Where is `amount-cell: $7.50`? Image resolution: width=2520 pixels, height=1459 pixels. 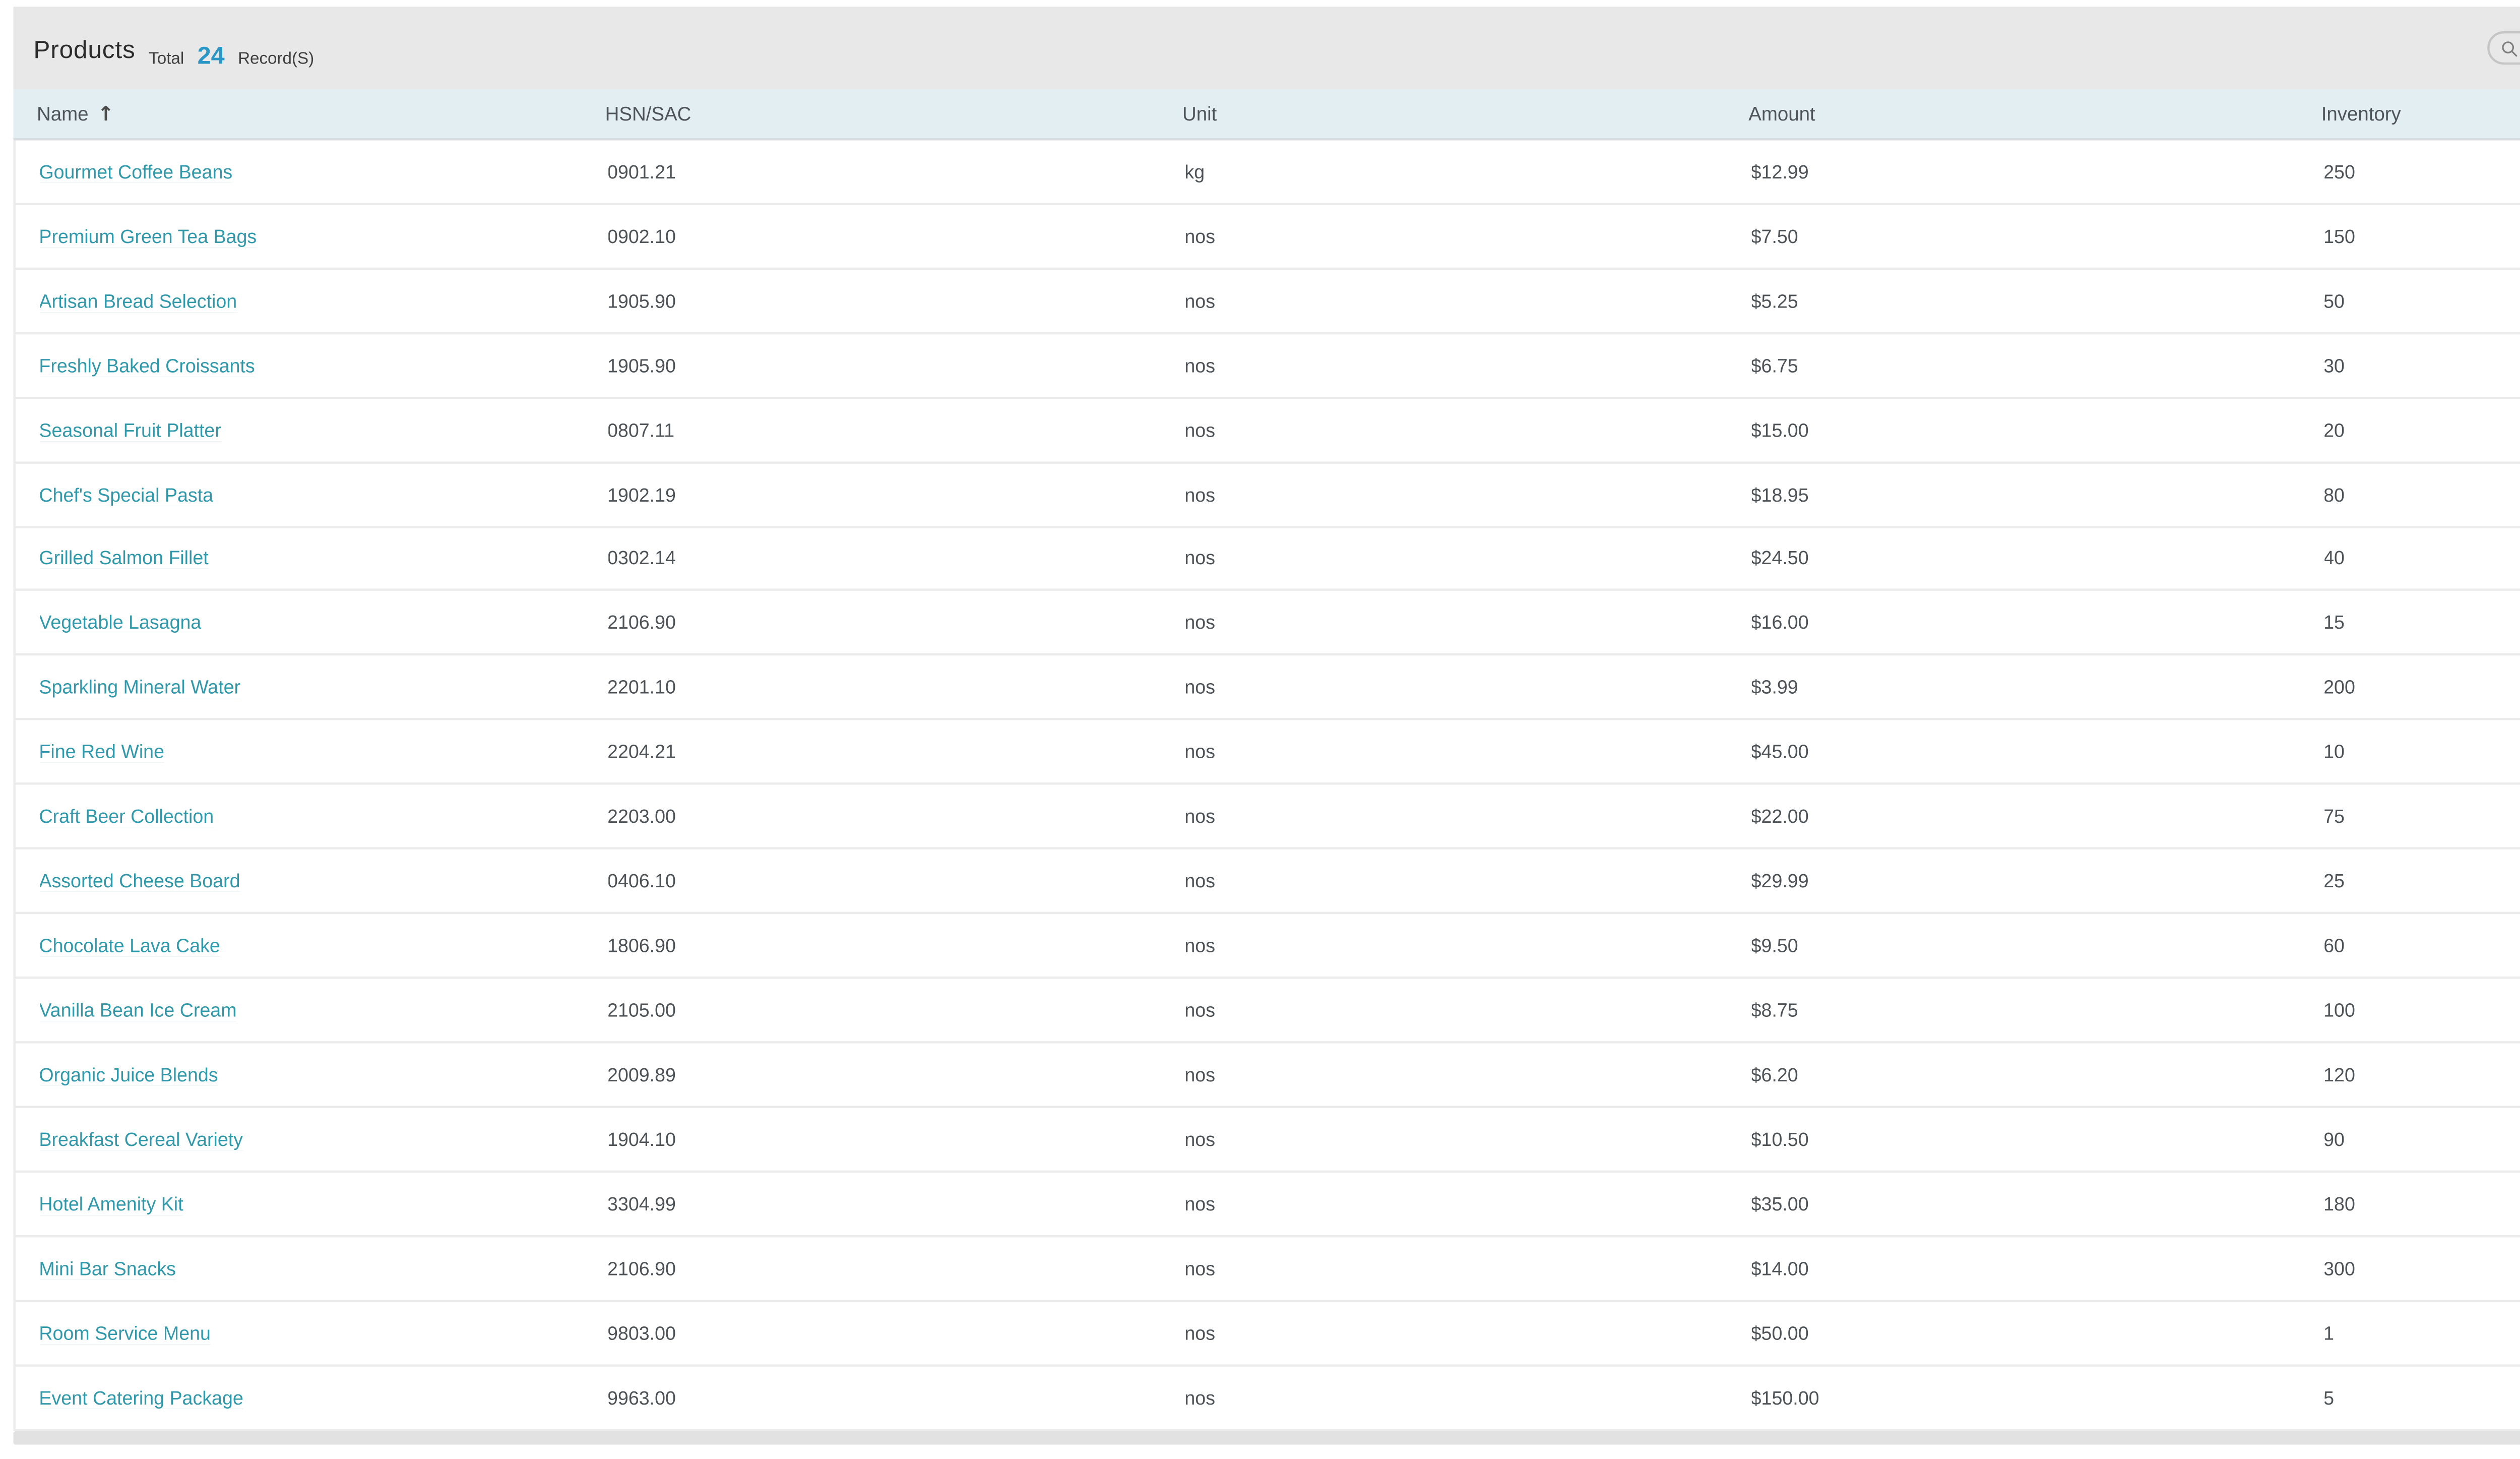 amount-cell: $7.50 is located at coordinates (1774, 235).